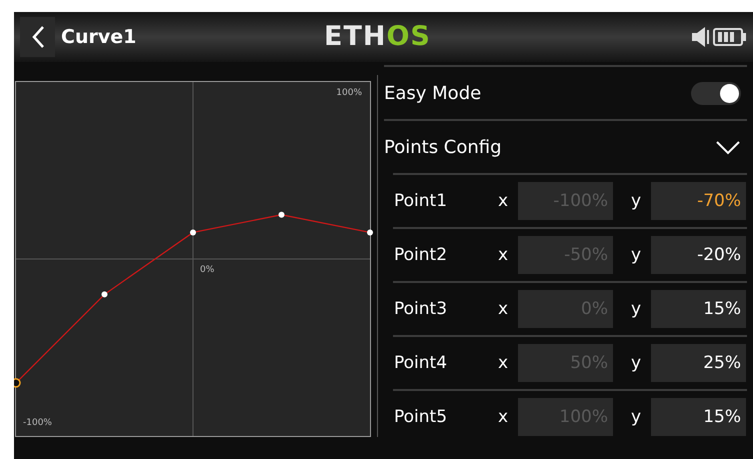  I want to click on points-config-label: Points Config, so click(443, 147).